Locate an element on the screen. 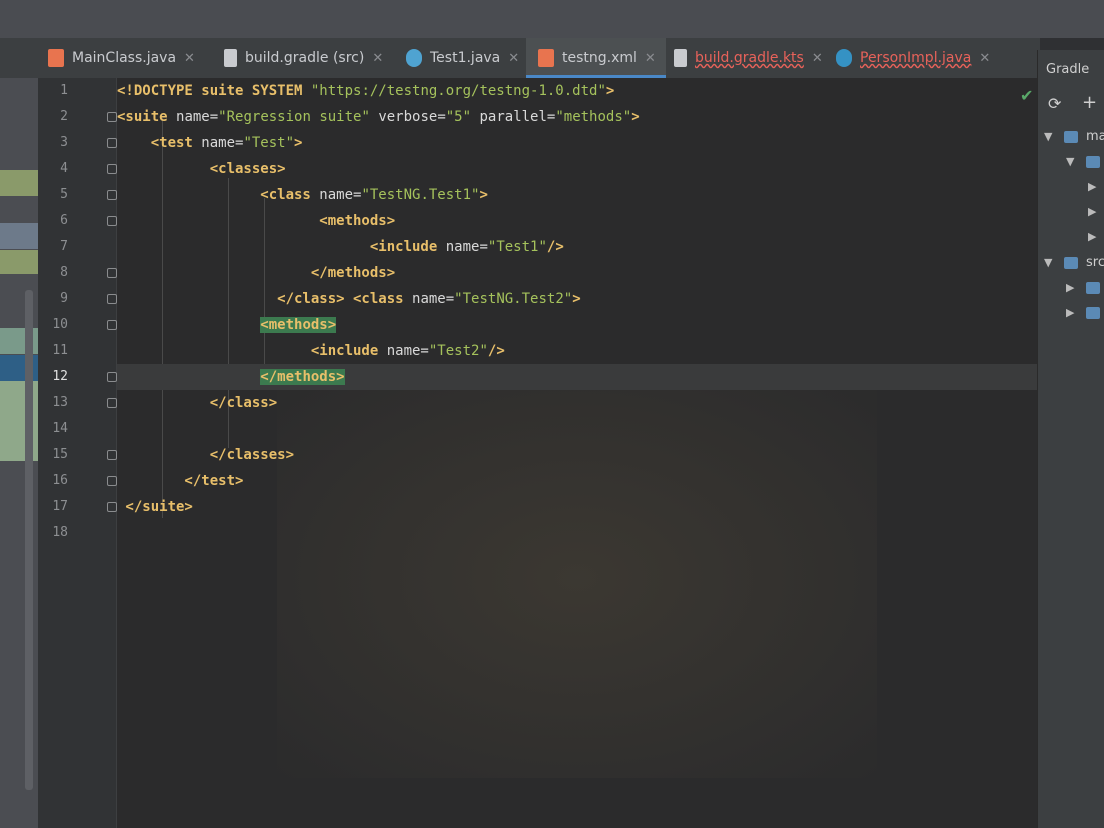 The height and width of the screenshot is (828, 1104). code-token: <include is located at coordinates (252, 351).